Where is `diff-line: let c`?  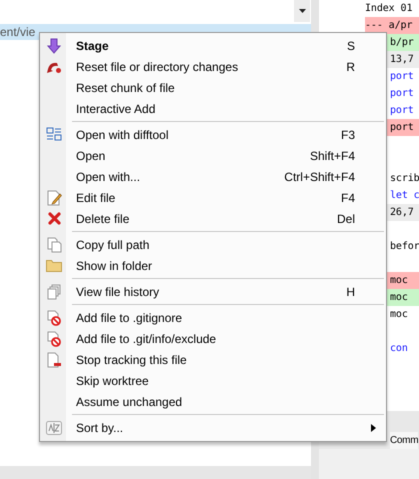
diff-line: let c is located at coordinates (404, 196).